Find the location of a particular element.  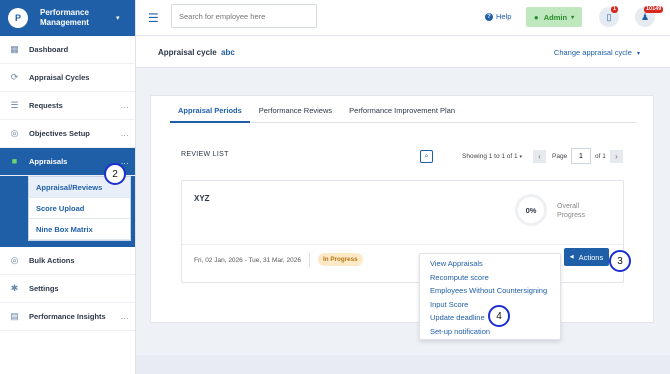

sidebar-item-label: Requests is located at coordinates (46, 105).